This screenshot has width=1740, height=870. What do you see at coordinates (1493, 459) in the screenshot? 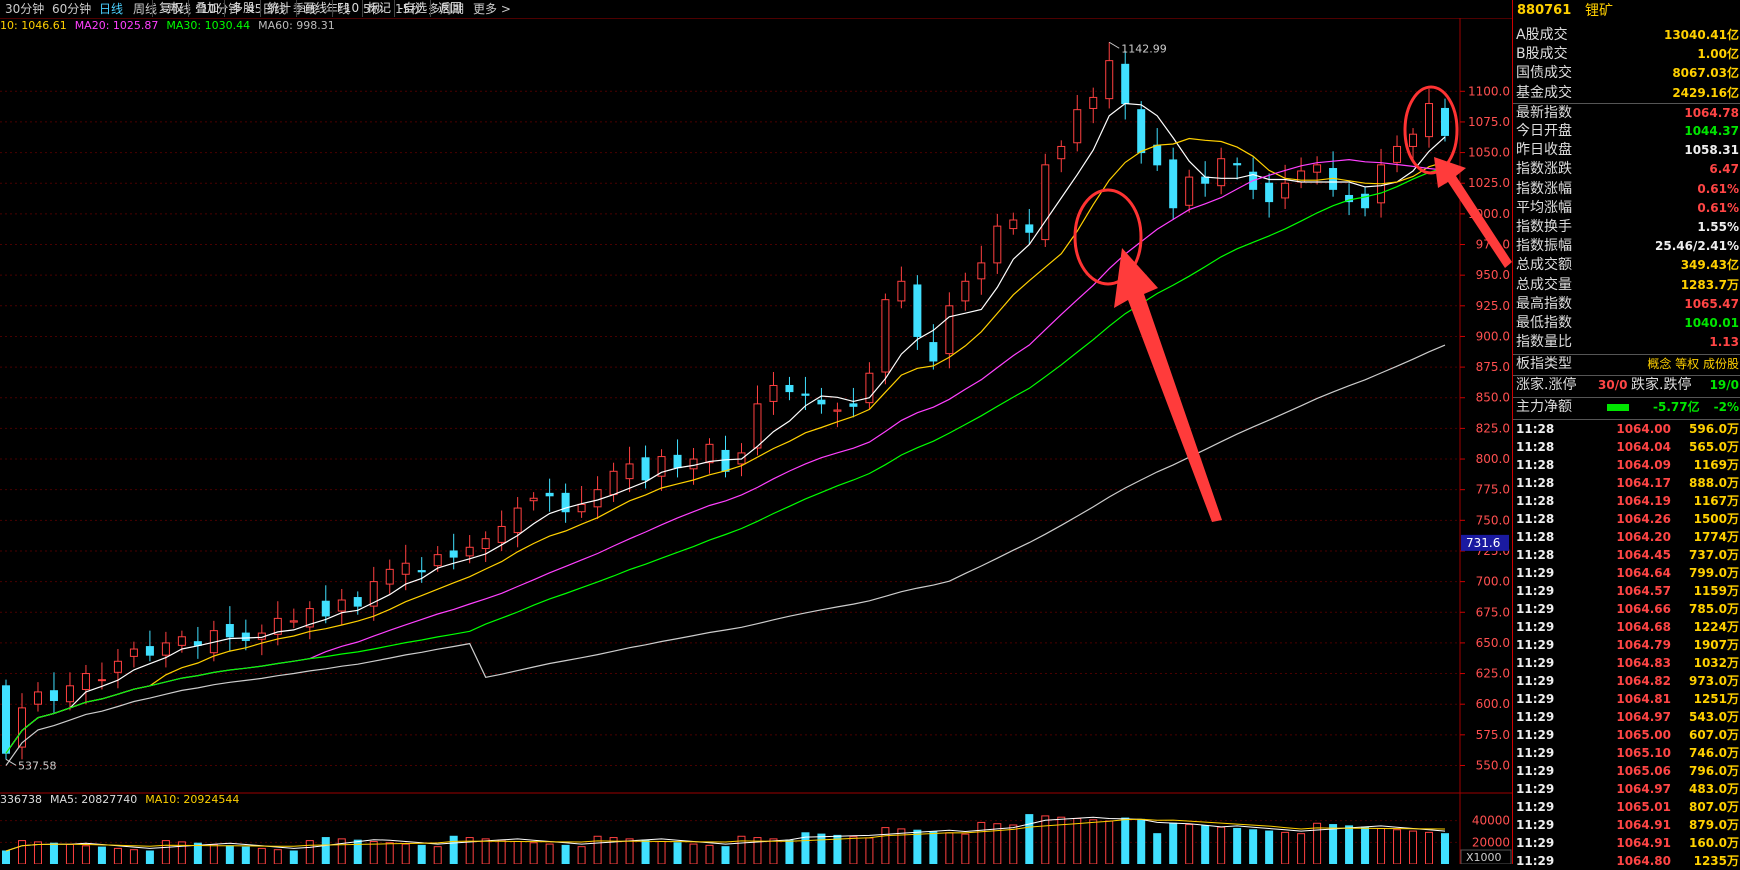
I see `price-tick-12: 800.0` at bounding box center [1493, 459].